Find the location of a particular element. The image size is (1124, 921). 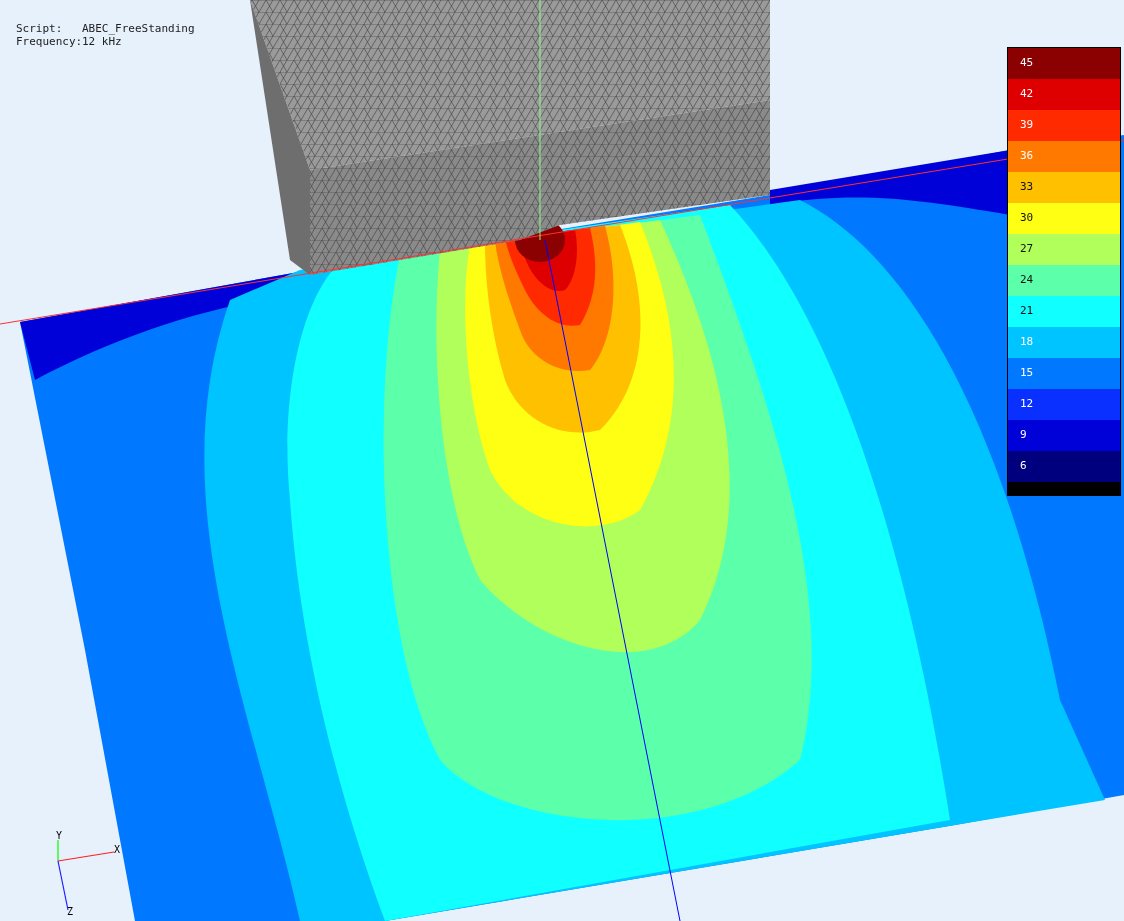

legend-label: 33 is located at coordinates (1027, 187).